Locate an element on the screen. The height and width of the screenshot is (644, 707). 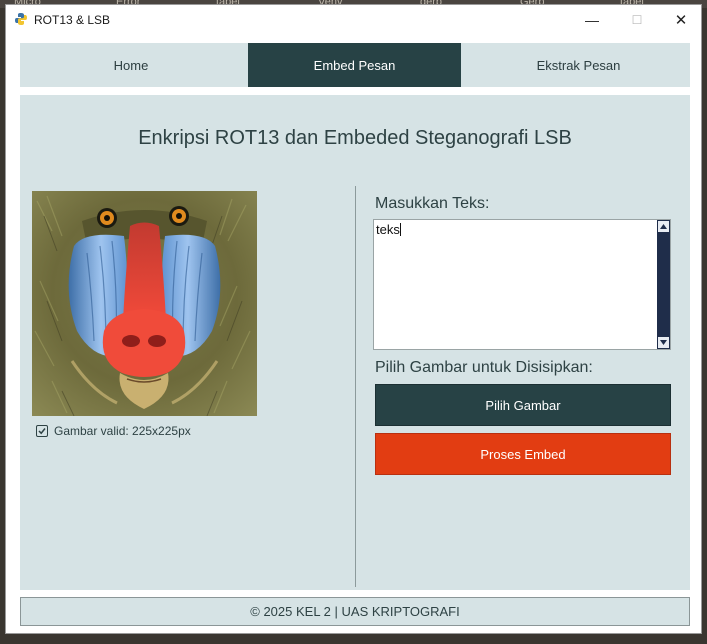
tab-label: Embed Pesan is located at coordinates (354, 65).